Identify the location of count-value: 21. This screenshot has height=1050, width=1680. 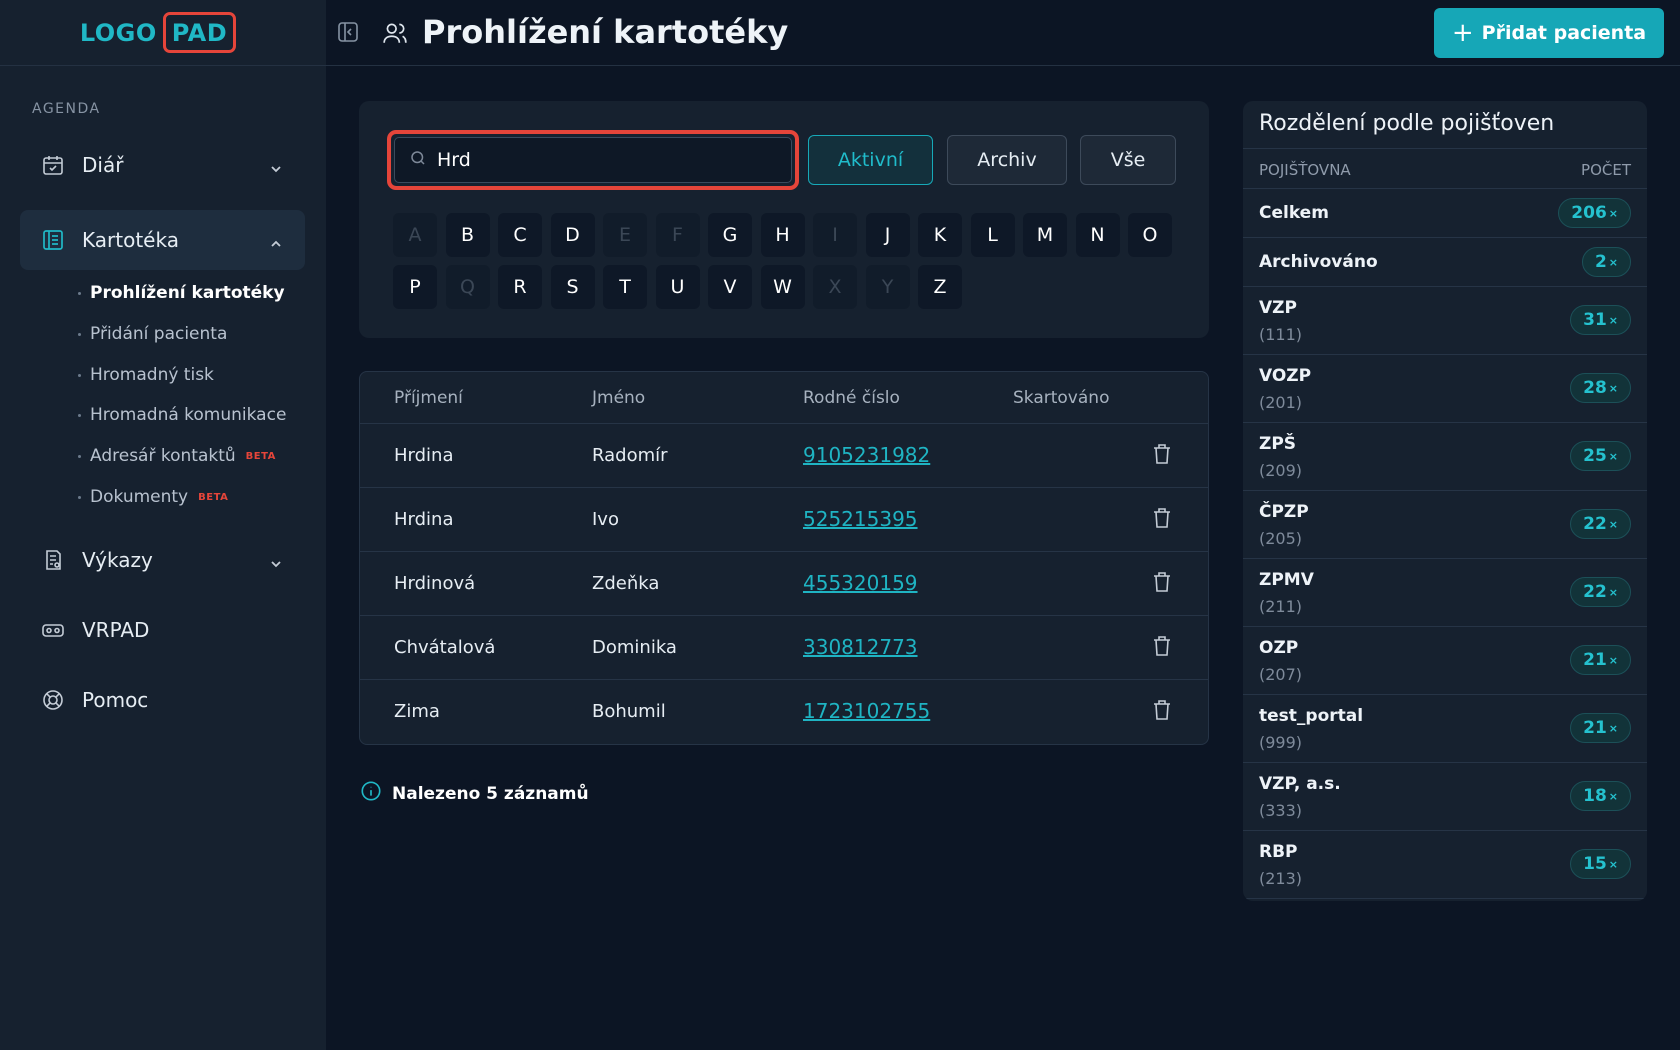
(1595, 660).